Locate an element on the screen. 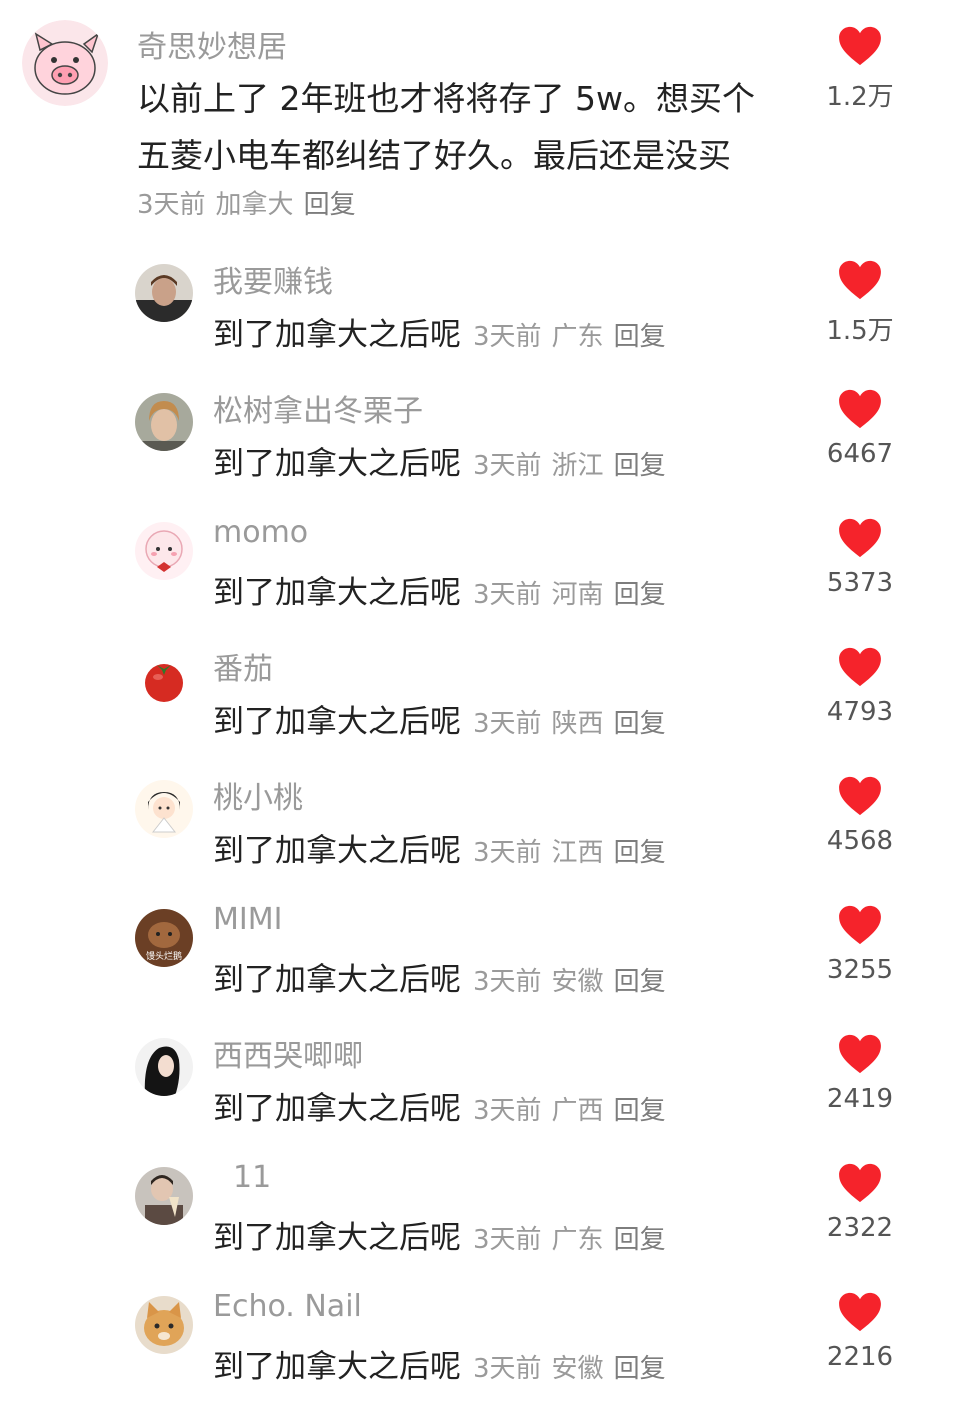  reply-row: 桃小桃 到了加拿大之后呢 3天前 江西 回复 4568 is located at coordinates (486, 837).